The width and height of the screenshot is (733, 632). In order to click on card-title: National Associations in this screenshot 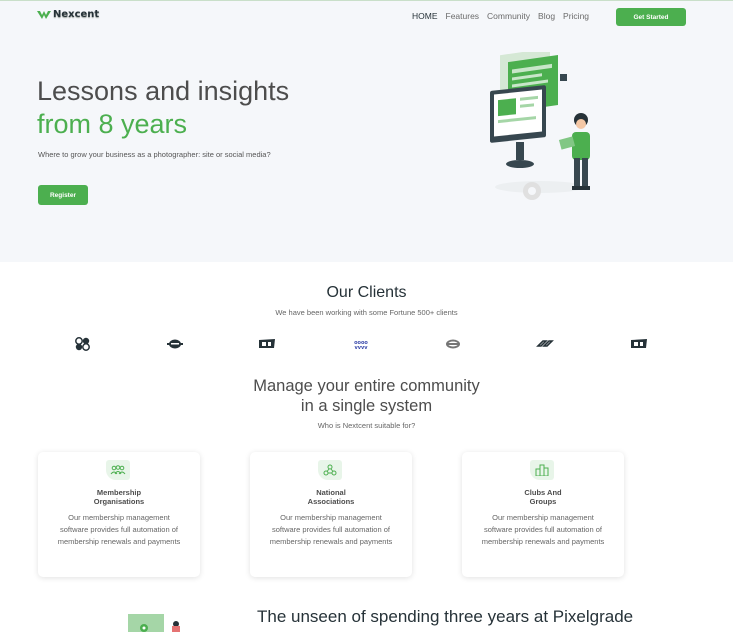, I will do `click(331, 497)`.